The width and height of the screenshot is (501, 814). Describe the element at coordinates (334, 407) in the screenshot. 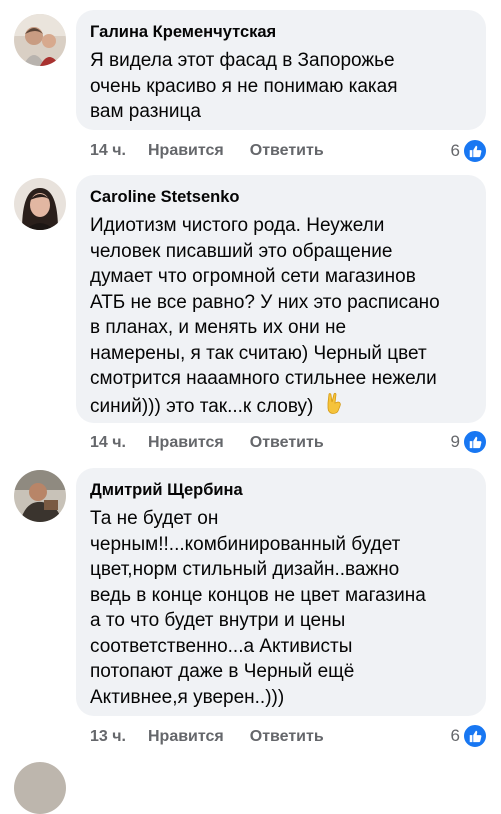

I see `victory-hand-icon` at that location.